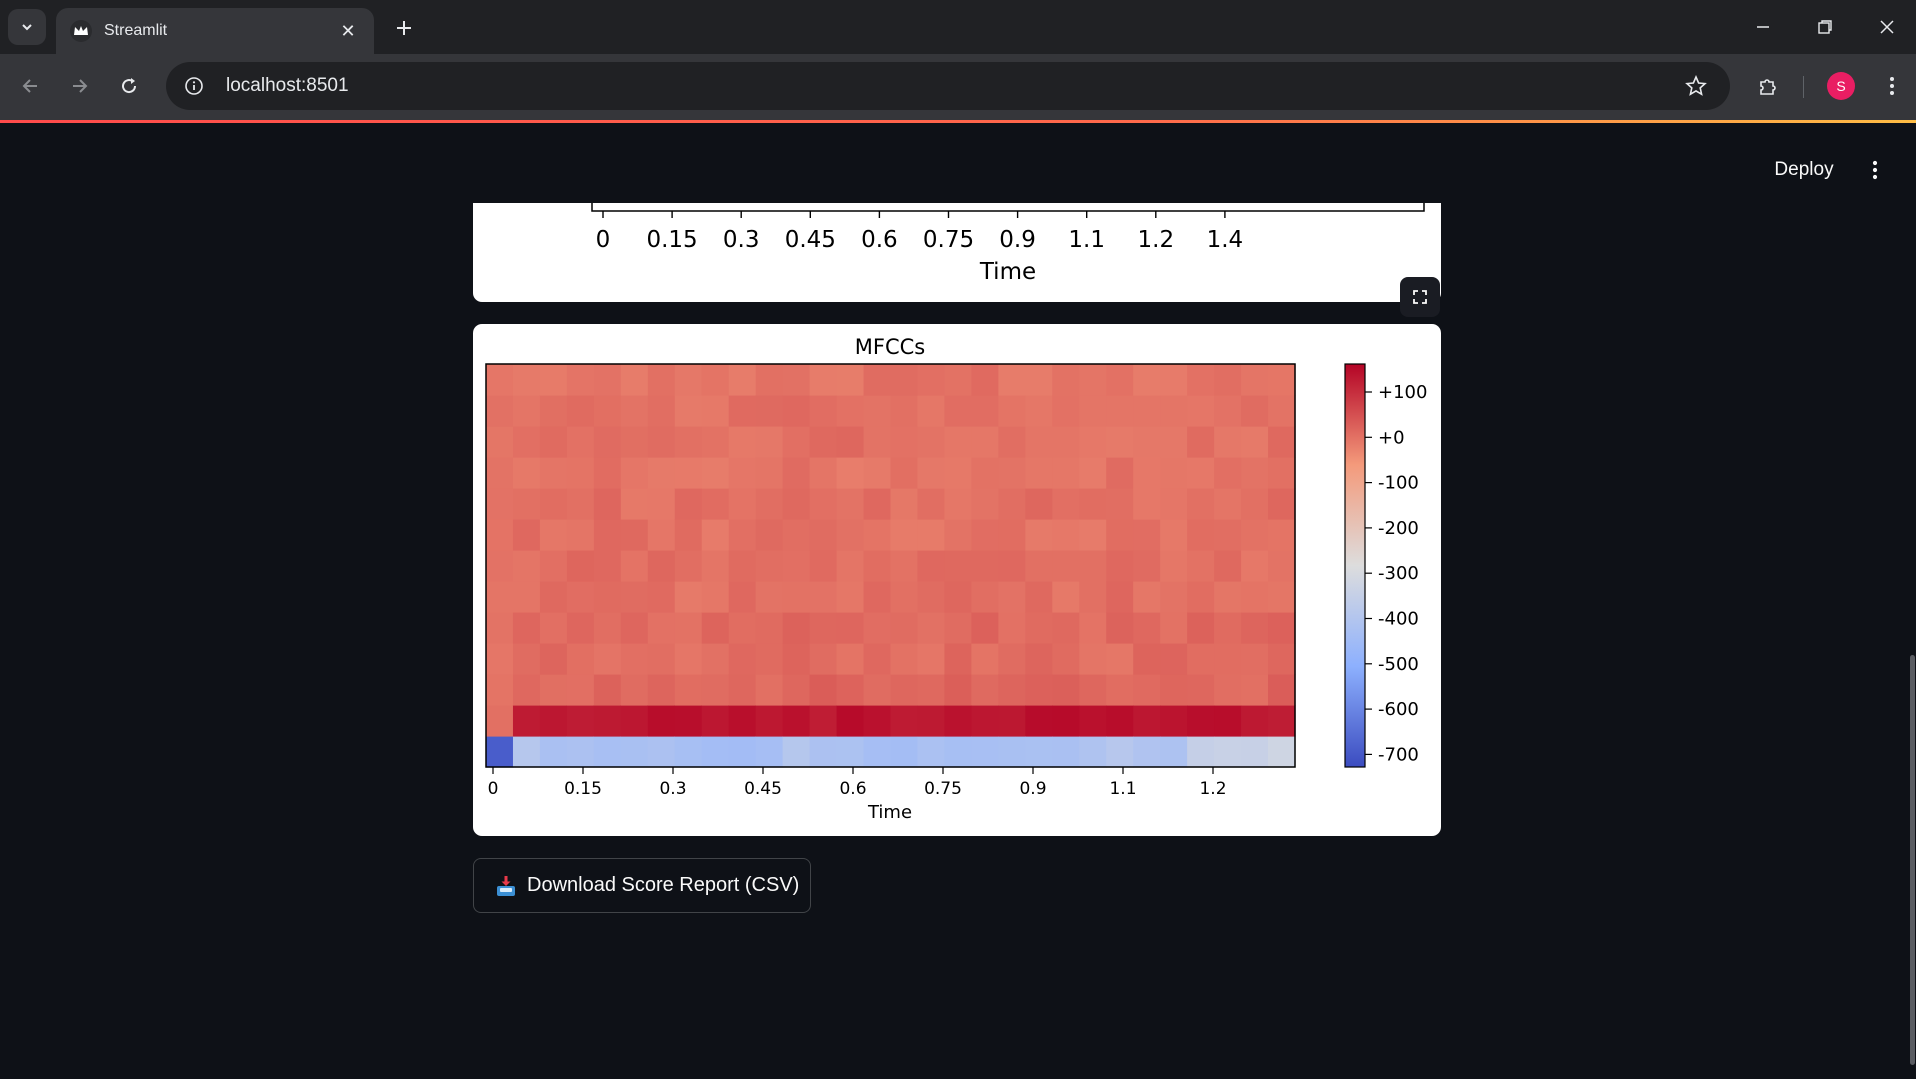 Image resolution: width=1916 pixels, height=1079 pixels. I want to click on x-tick-label: 0.6, so click(879, 240).